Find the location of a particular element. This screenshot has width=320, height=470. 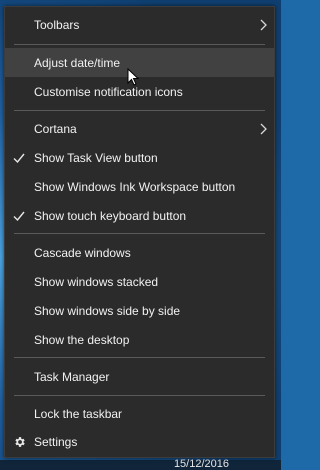

menu-item-label: Show the desktop is located at coordinates (82, 339).